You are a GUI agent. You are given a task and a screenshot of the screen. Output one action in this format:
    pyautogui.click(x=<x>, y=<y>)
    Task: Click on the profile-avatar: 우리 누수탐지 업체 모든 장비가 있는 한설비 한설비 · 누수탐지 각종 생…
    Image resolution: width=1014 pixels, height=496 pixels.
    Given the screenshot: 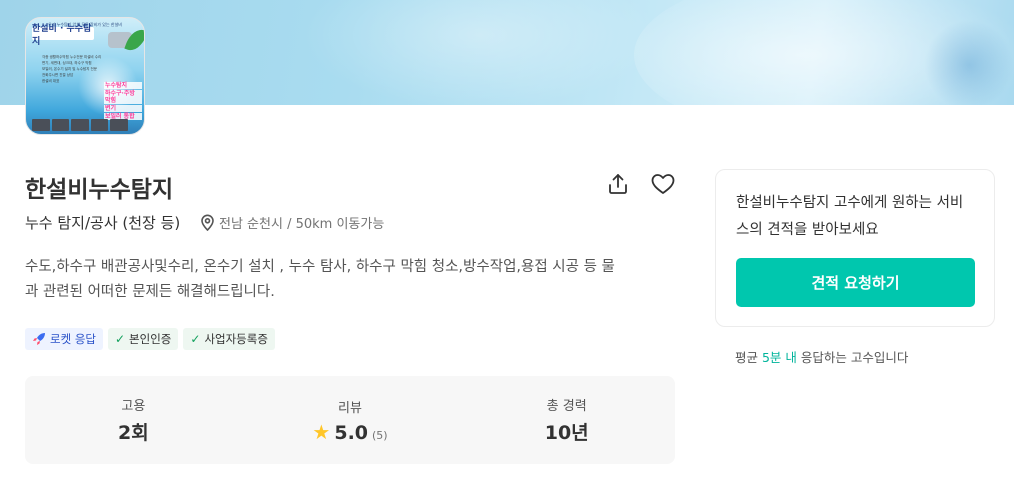 What is the action you would take?
    pyautogui.click(x=85, y=76)
    